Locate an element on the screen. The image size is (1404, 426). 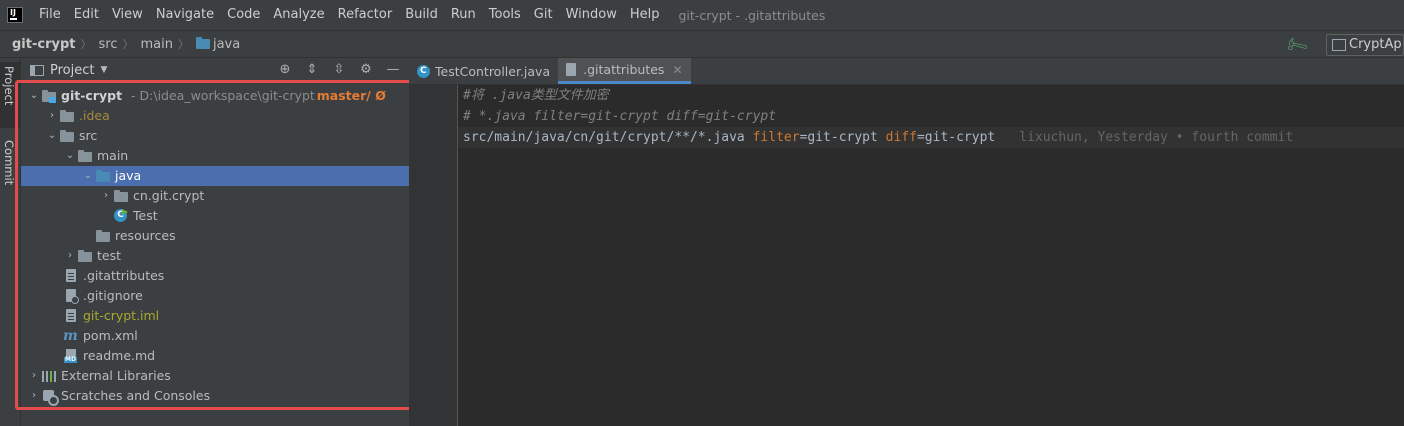
tree-row-test-class: Test is located at coordinates (215, 216).